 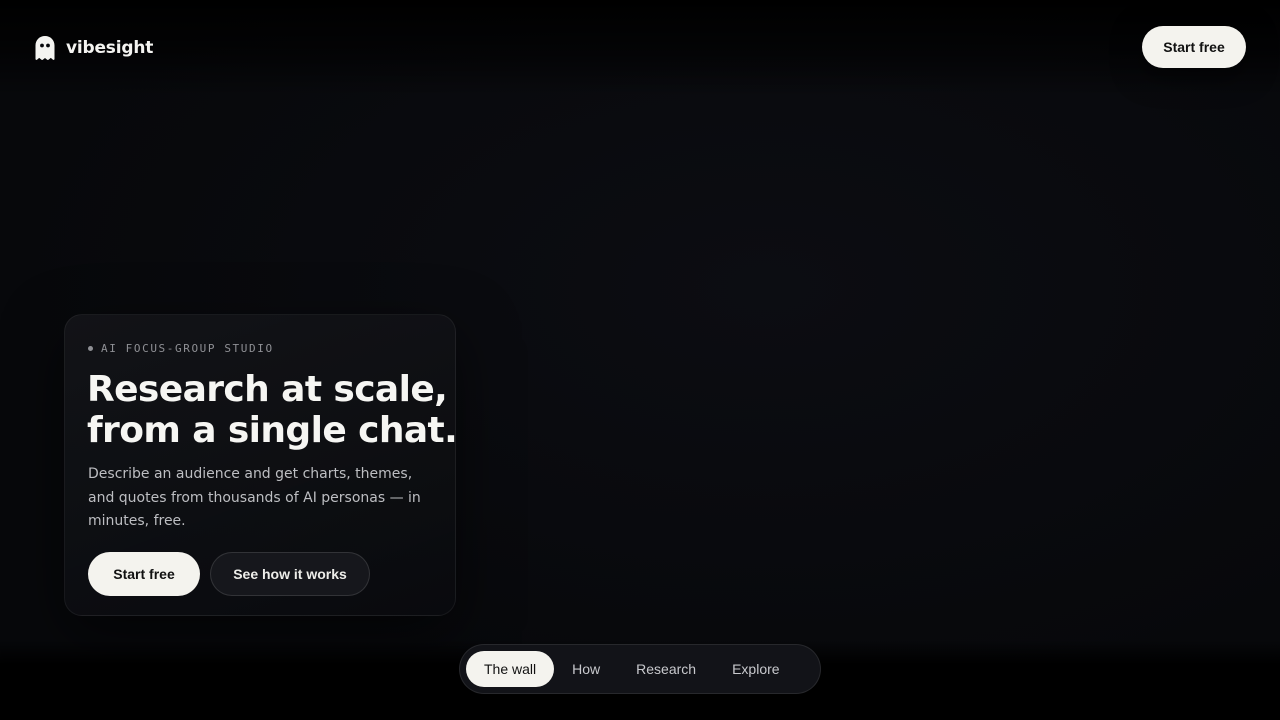 What do you see at coordinates (144, 574) in the screenshot?
I see `hero-start-free-button: Start free` at bounding box center [144, 574].